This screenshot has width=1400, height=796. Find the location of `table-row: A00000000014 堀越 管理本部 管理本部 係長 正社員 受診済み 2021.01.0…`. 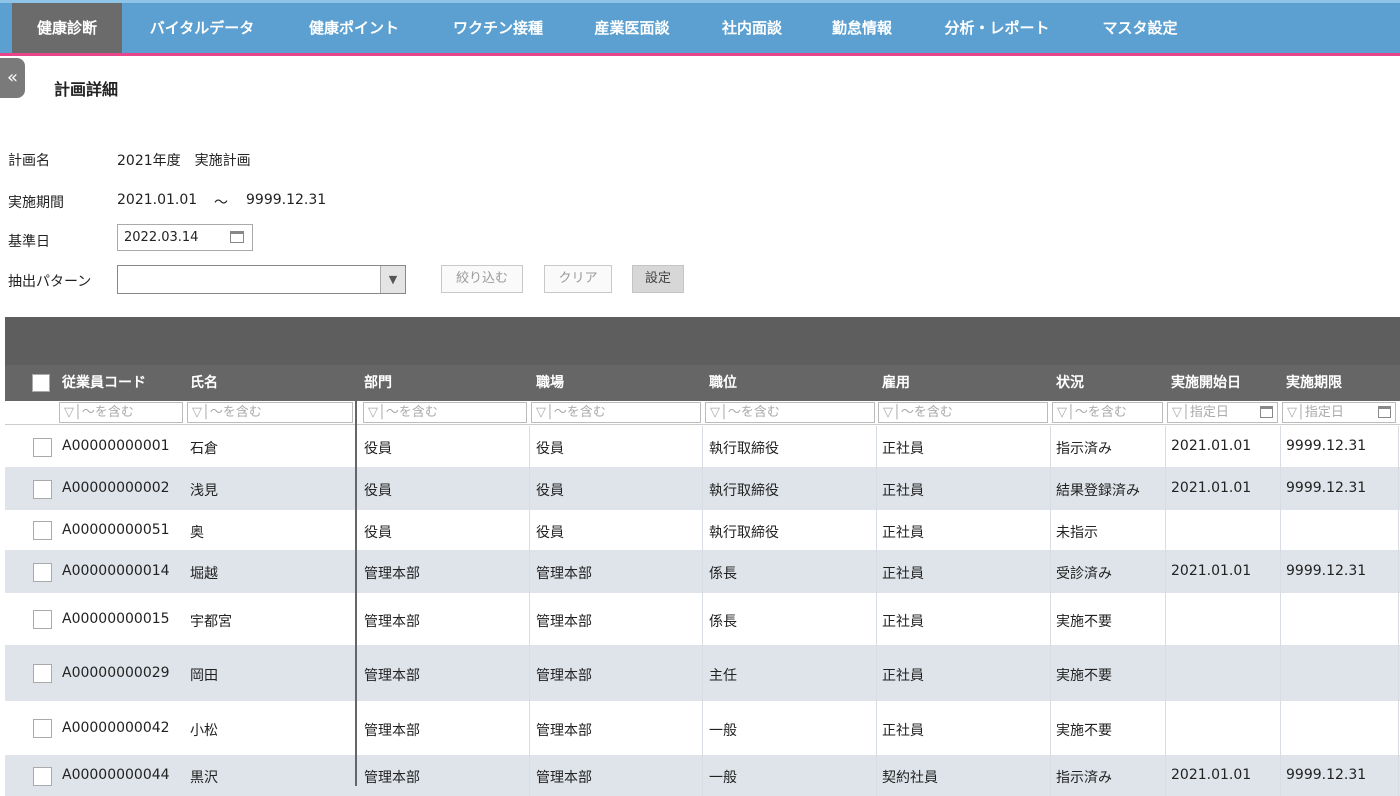

table-row: A00000000014 堀越 管理本部 管理本部 係長 正社員 受診済み 2021.01.0… is located at coordinates (702, 572).